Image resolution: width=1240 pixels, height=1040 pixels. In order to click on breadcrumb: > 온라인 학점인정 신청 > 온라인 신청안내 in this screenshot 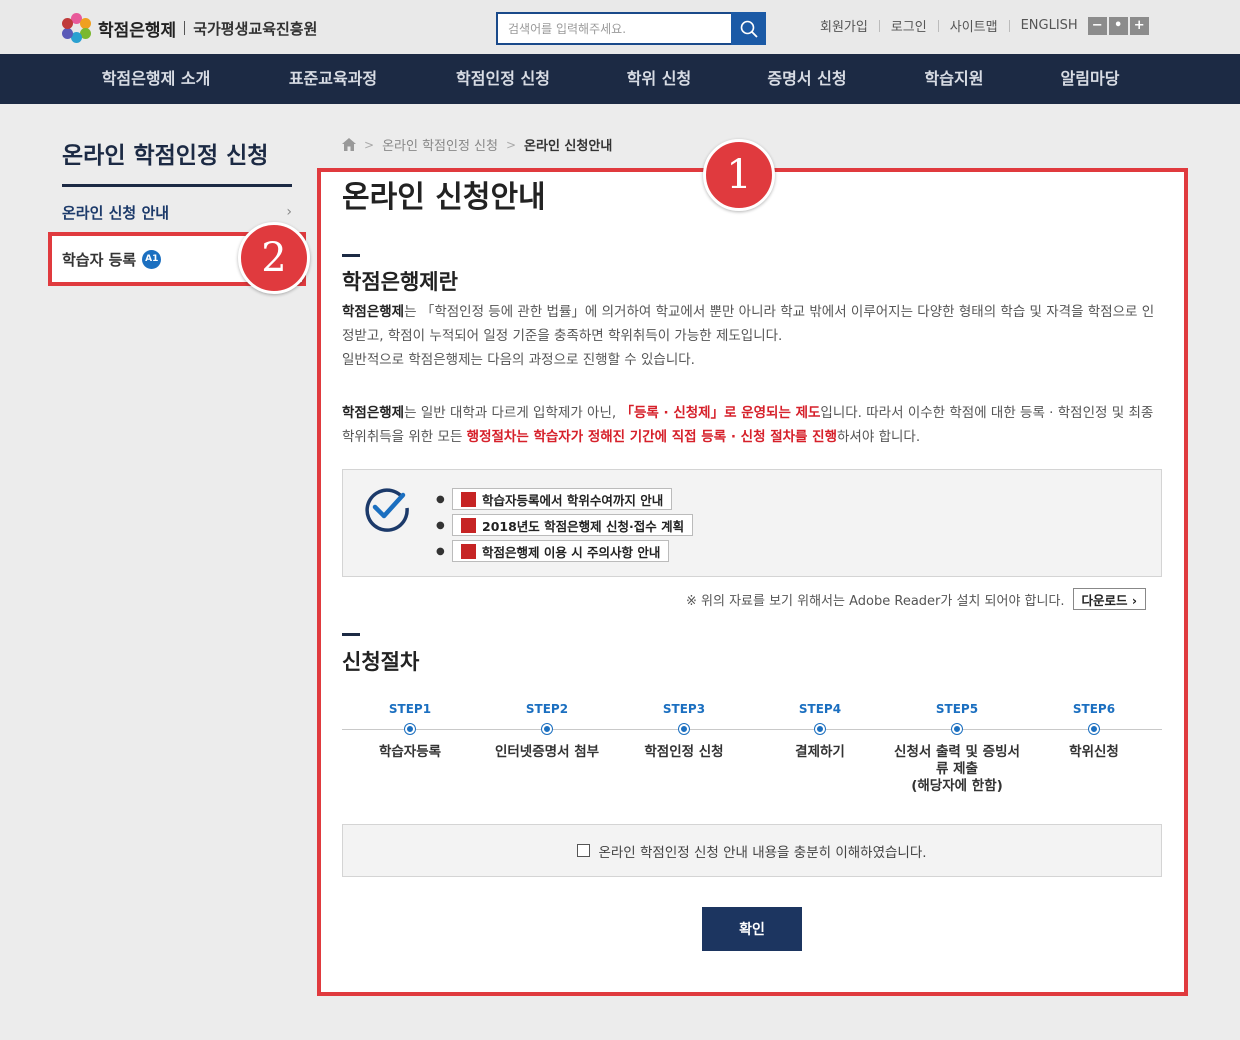, I will do `click(477, 144)`.